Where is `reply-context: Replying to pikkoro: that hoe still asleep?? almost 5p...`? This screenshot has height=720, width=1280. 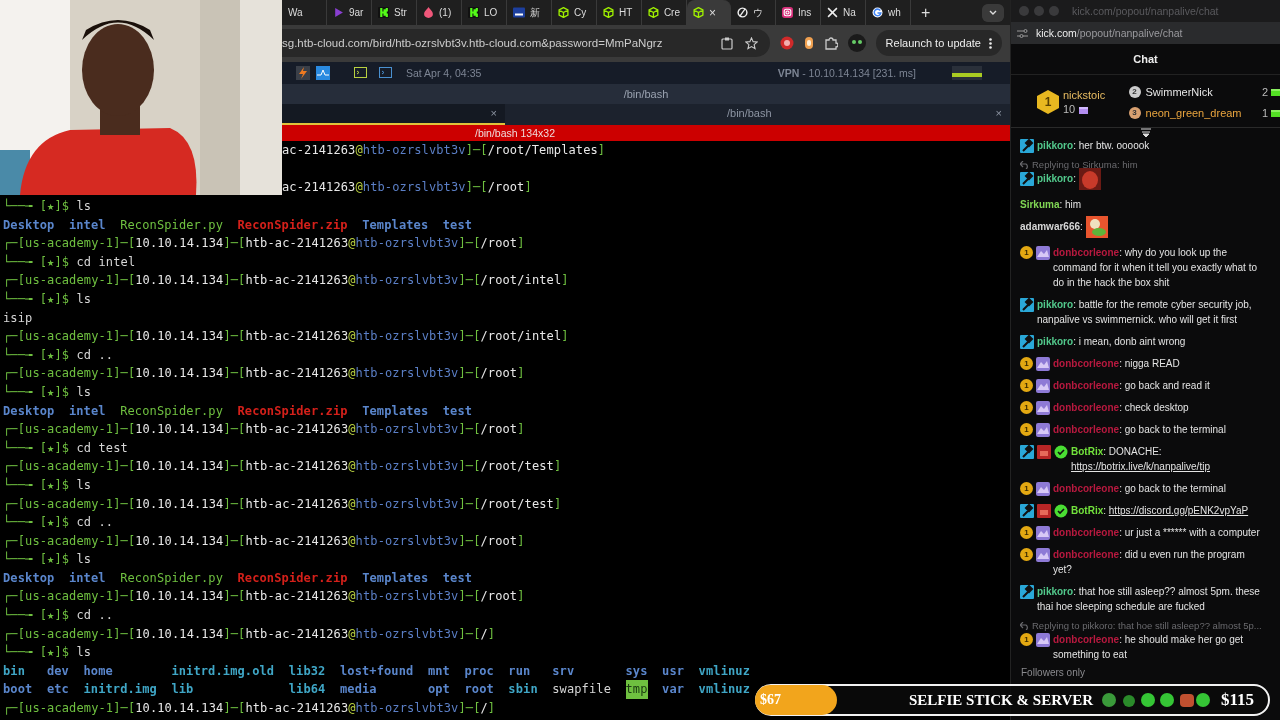
reply-context: Replying to pikkoro: that hoe still asleep?? almost 5p... is located at coordinates (1147, 625).